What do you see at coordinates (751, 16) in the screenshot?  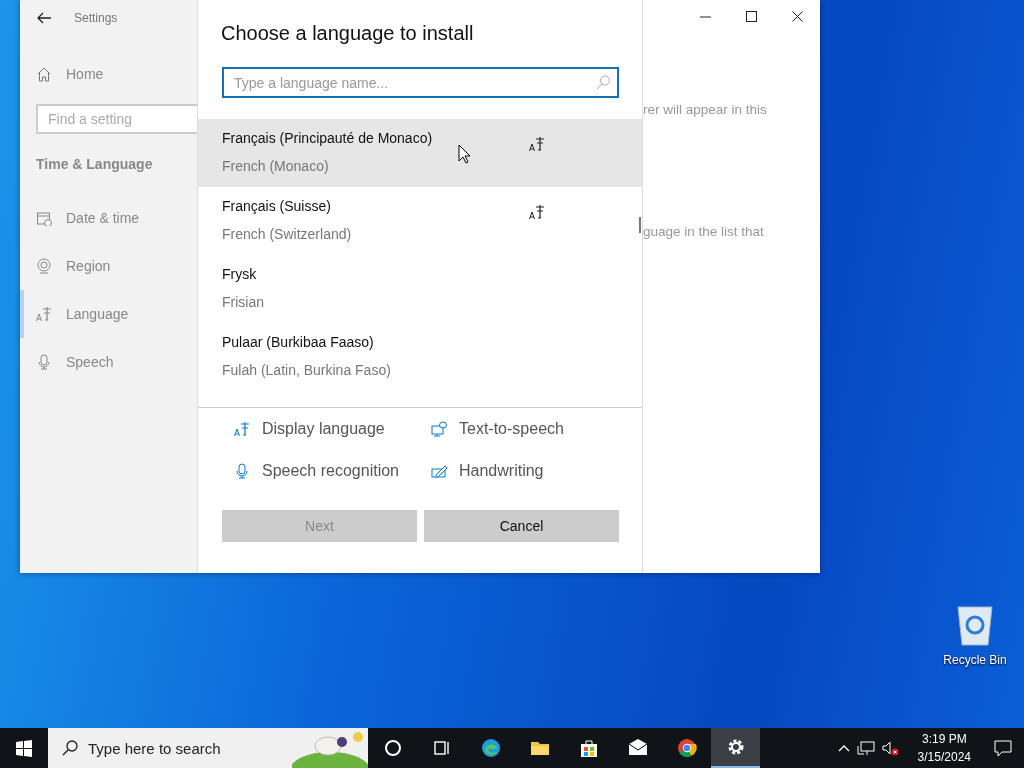 I see `maximize-icon` at bounding box center [751, 16].